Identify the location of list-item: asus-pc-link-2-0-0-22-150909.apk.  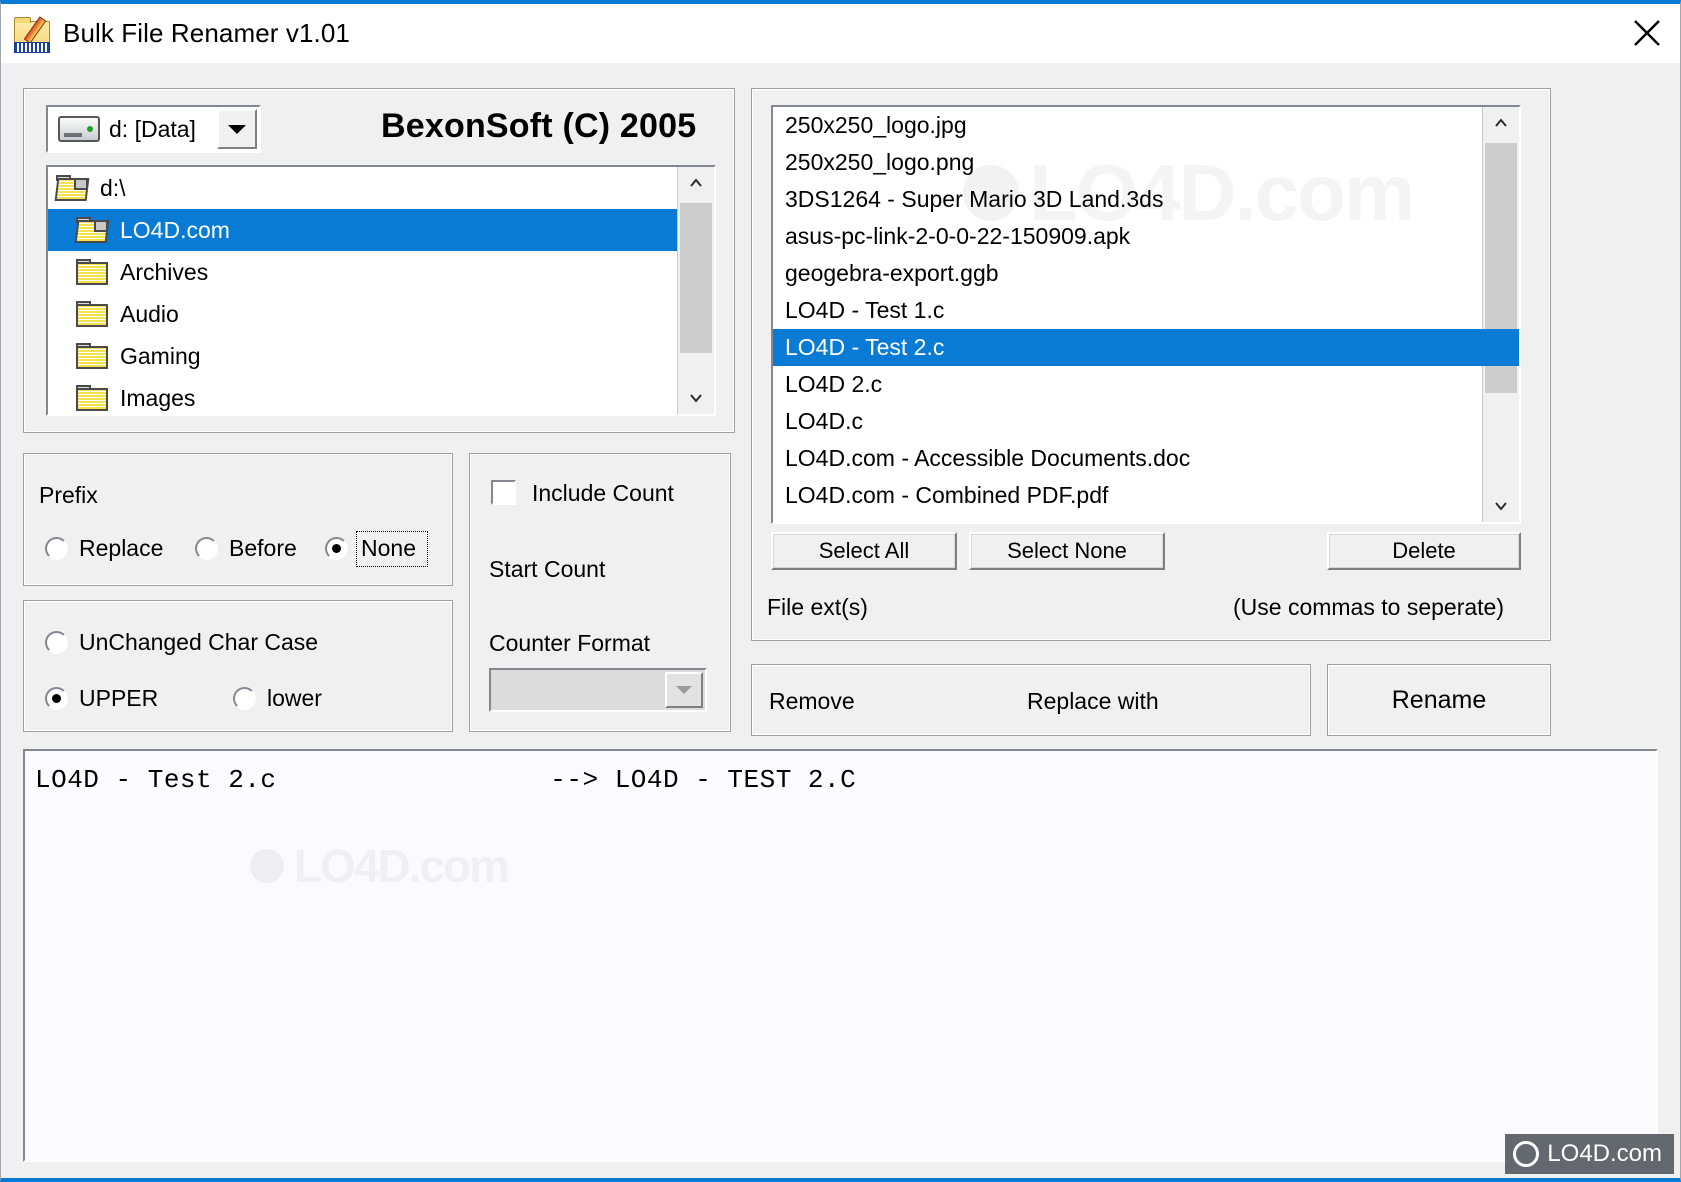
(1146, 236).